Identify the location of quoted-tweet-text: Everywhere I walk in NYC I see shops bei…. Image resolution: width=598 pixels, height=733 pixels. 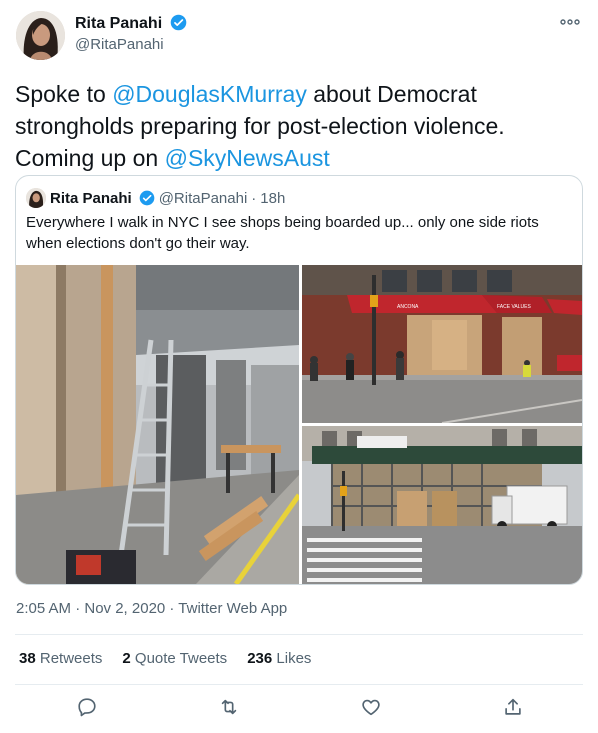
(282, 233).